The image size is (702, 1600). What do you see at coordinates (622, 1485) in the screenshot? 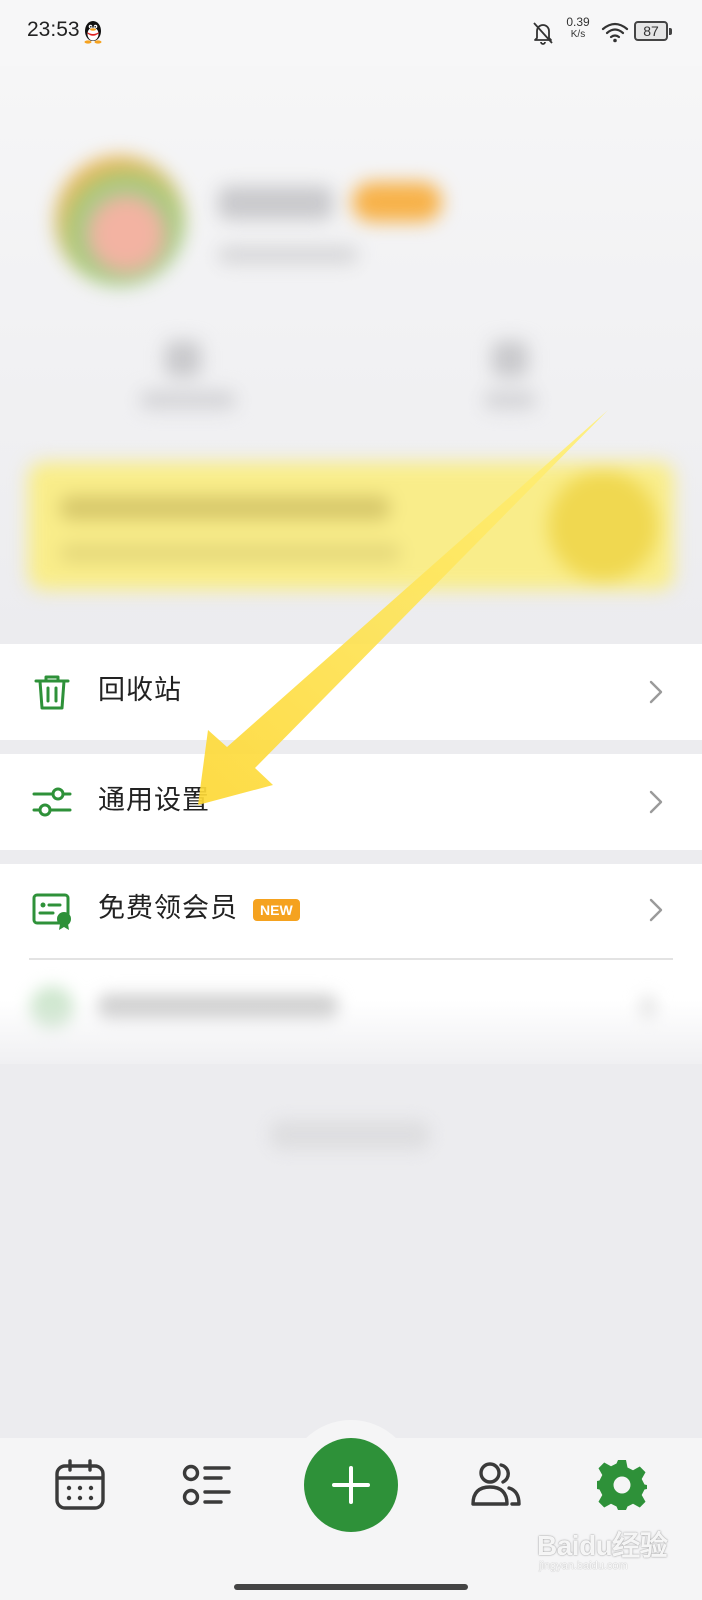
I see `settings-gear-icon` at bounding box center [622, 1485].